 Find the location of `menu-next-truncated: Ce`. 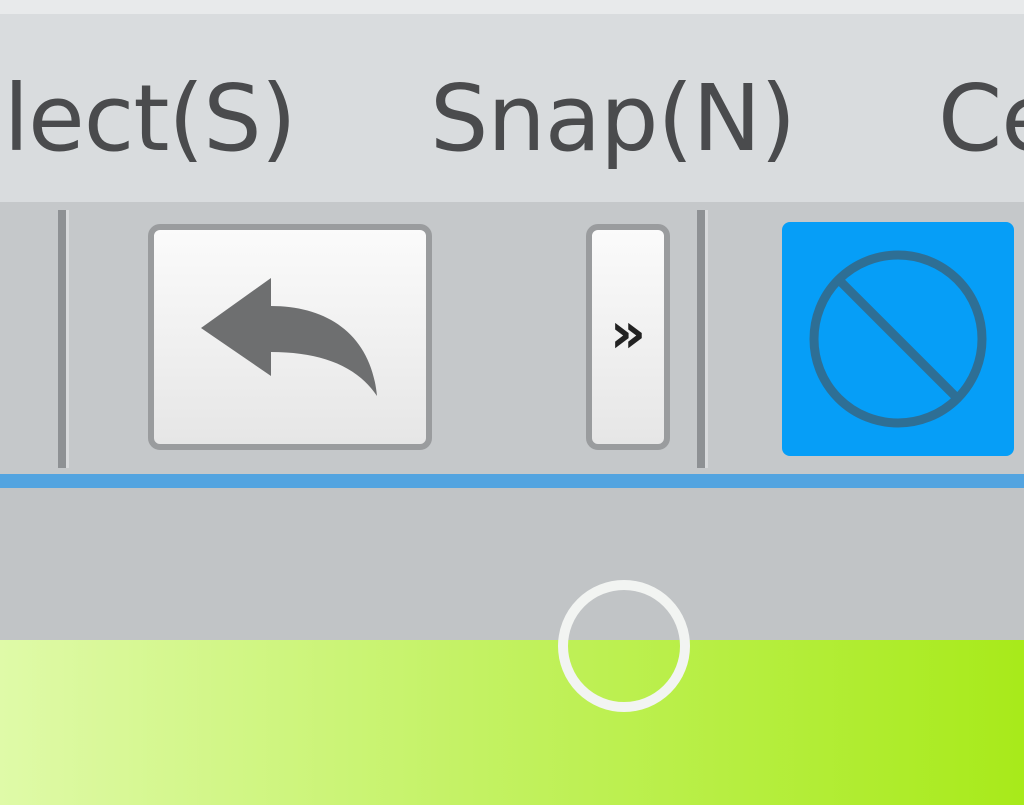

menu-next-truncated: Ce is located at coordinates (981, 119).